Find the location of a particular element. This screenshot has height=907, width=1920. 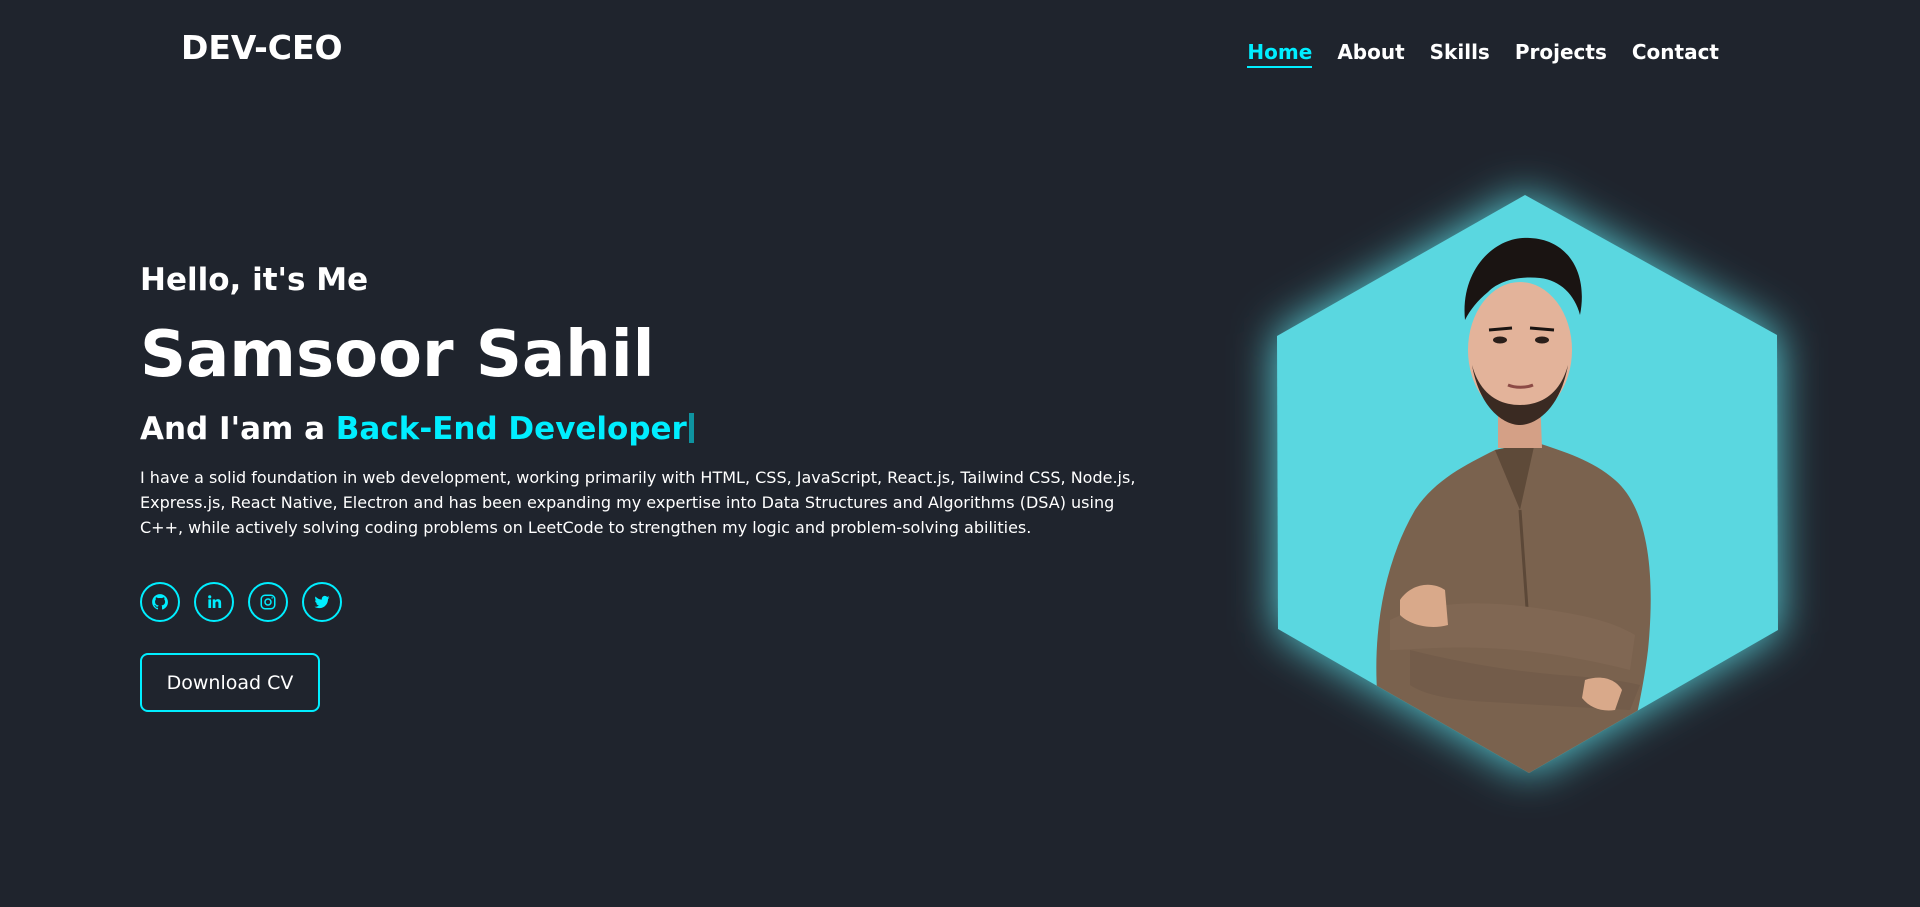

linkedin-link is located at coordinates (214, 602).